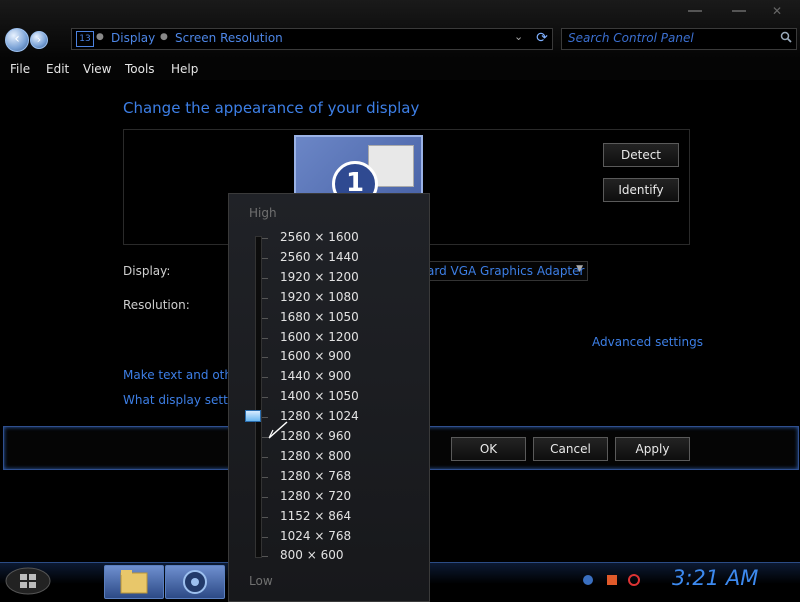 This screenshot has height=602, width=800. What do you see at coordinates (786, 37) in the screenshot?
I see `search-icon` at bounding box center [786, 37].